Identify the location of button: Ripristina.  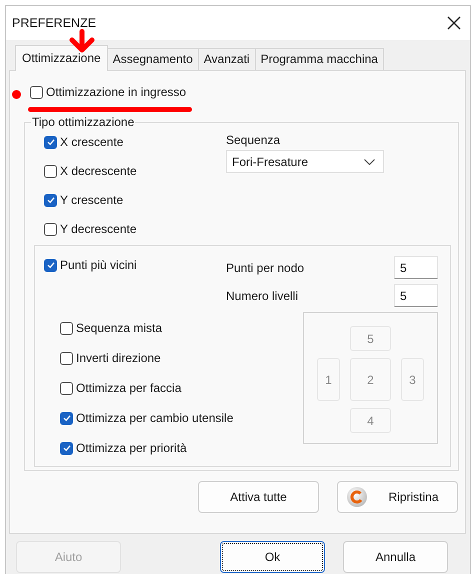
(397, 497).